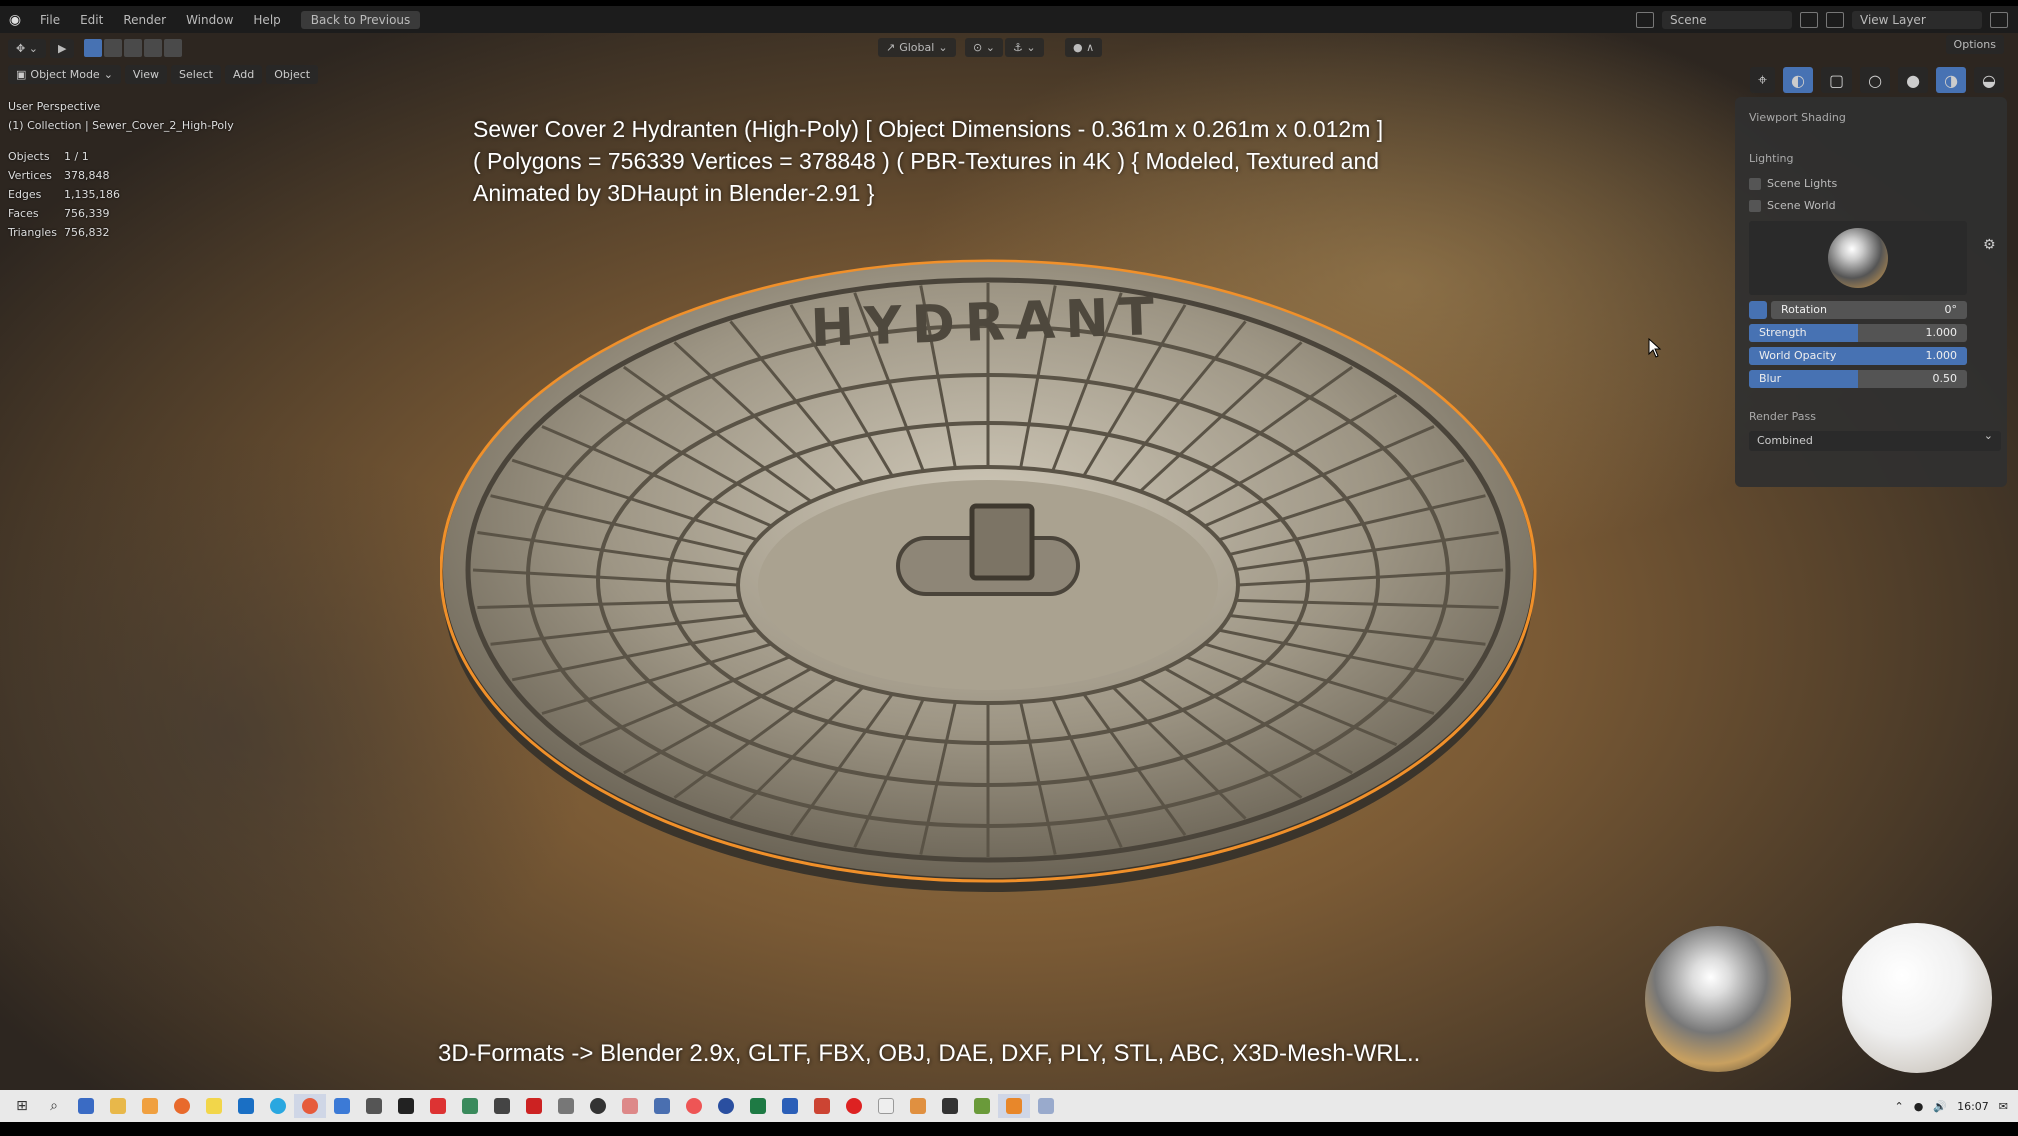  Describe the element at coordinates (1917, 19) in the screenshot. I see `view-layer-field: View Layer` at that location.